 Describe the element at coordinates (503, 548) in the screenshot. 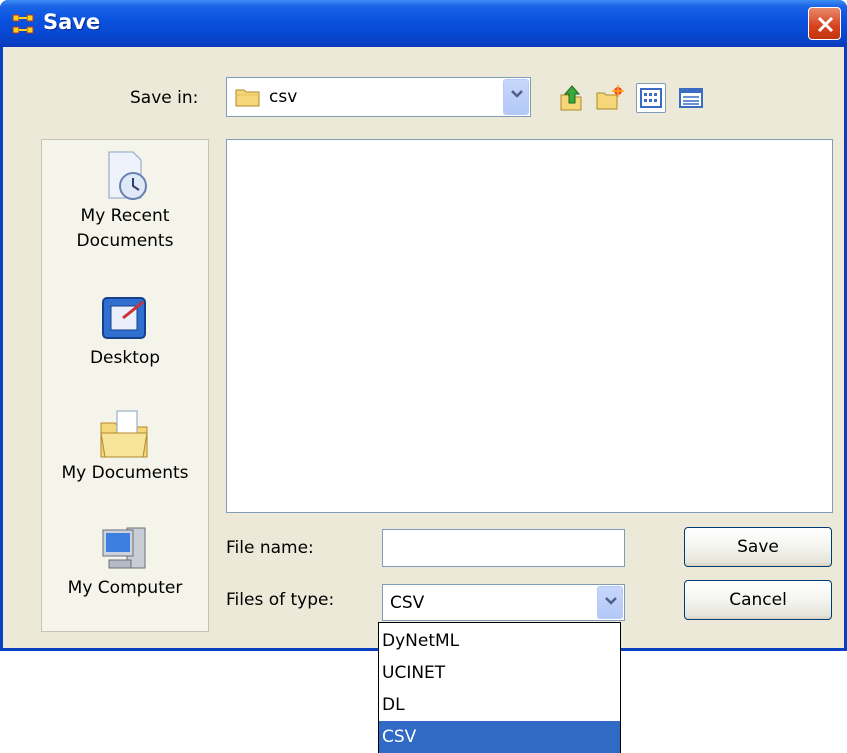

I see `file-name-input` at that location.